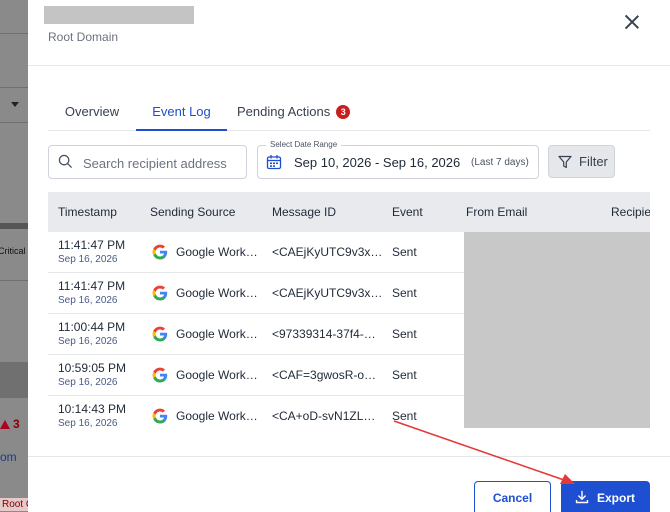 Image resolution: width=670 pixels, height=512 pixels. What do you see at coordinates (13, 251) in the screenshot?
I see `background-critical-label: Critical` at bounding box center [13, 251].